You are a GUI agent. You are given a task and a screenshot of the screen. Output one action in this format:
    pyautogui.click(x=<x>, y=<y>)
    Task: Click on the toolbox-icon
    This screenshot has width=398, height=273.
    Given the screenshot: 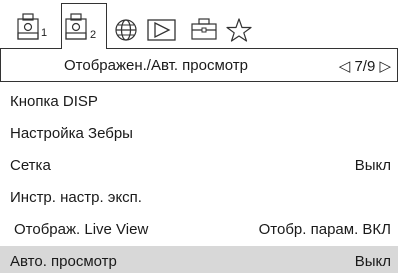 What is the action you would take?
    pyautogui.click(x=204, y=29)
    